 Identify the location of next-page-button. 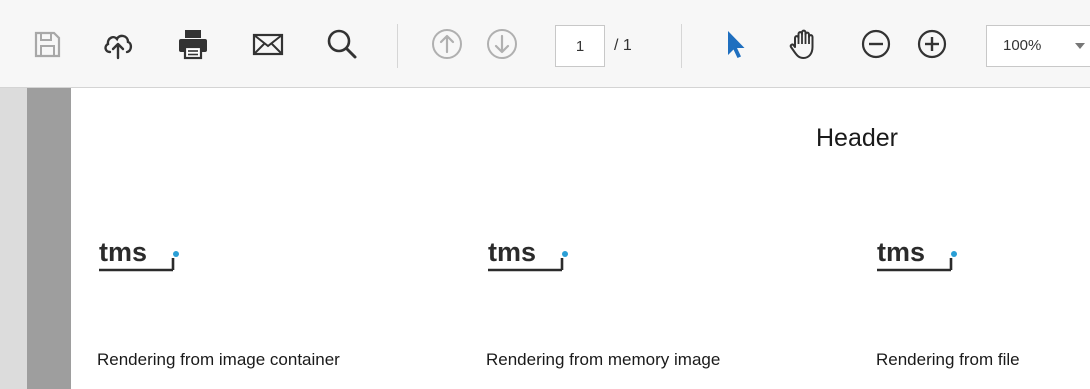
(502, 44).